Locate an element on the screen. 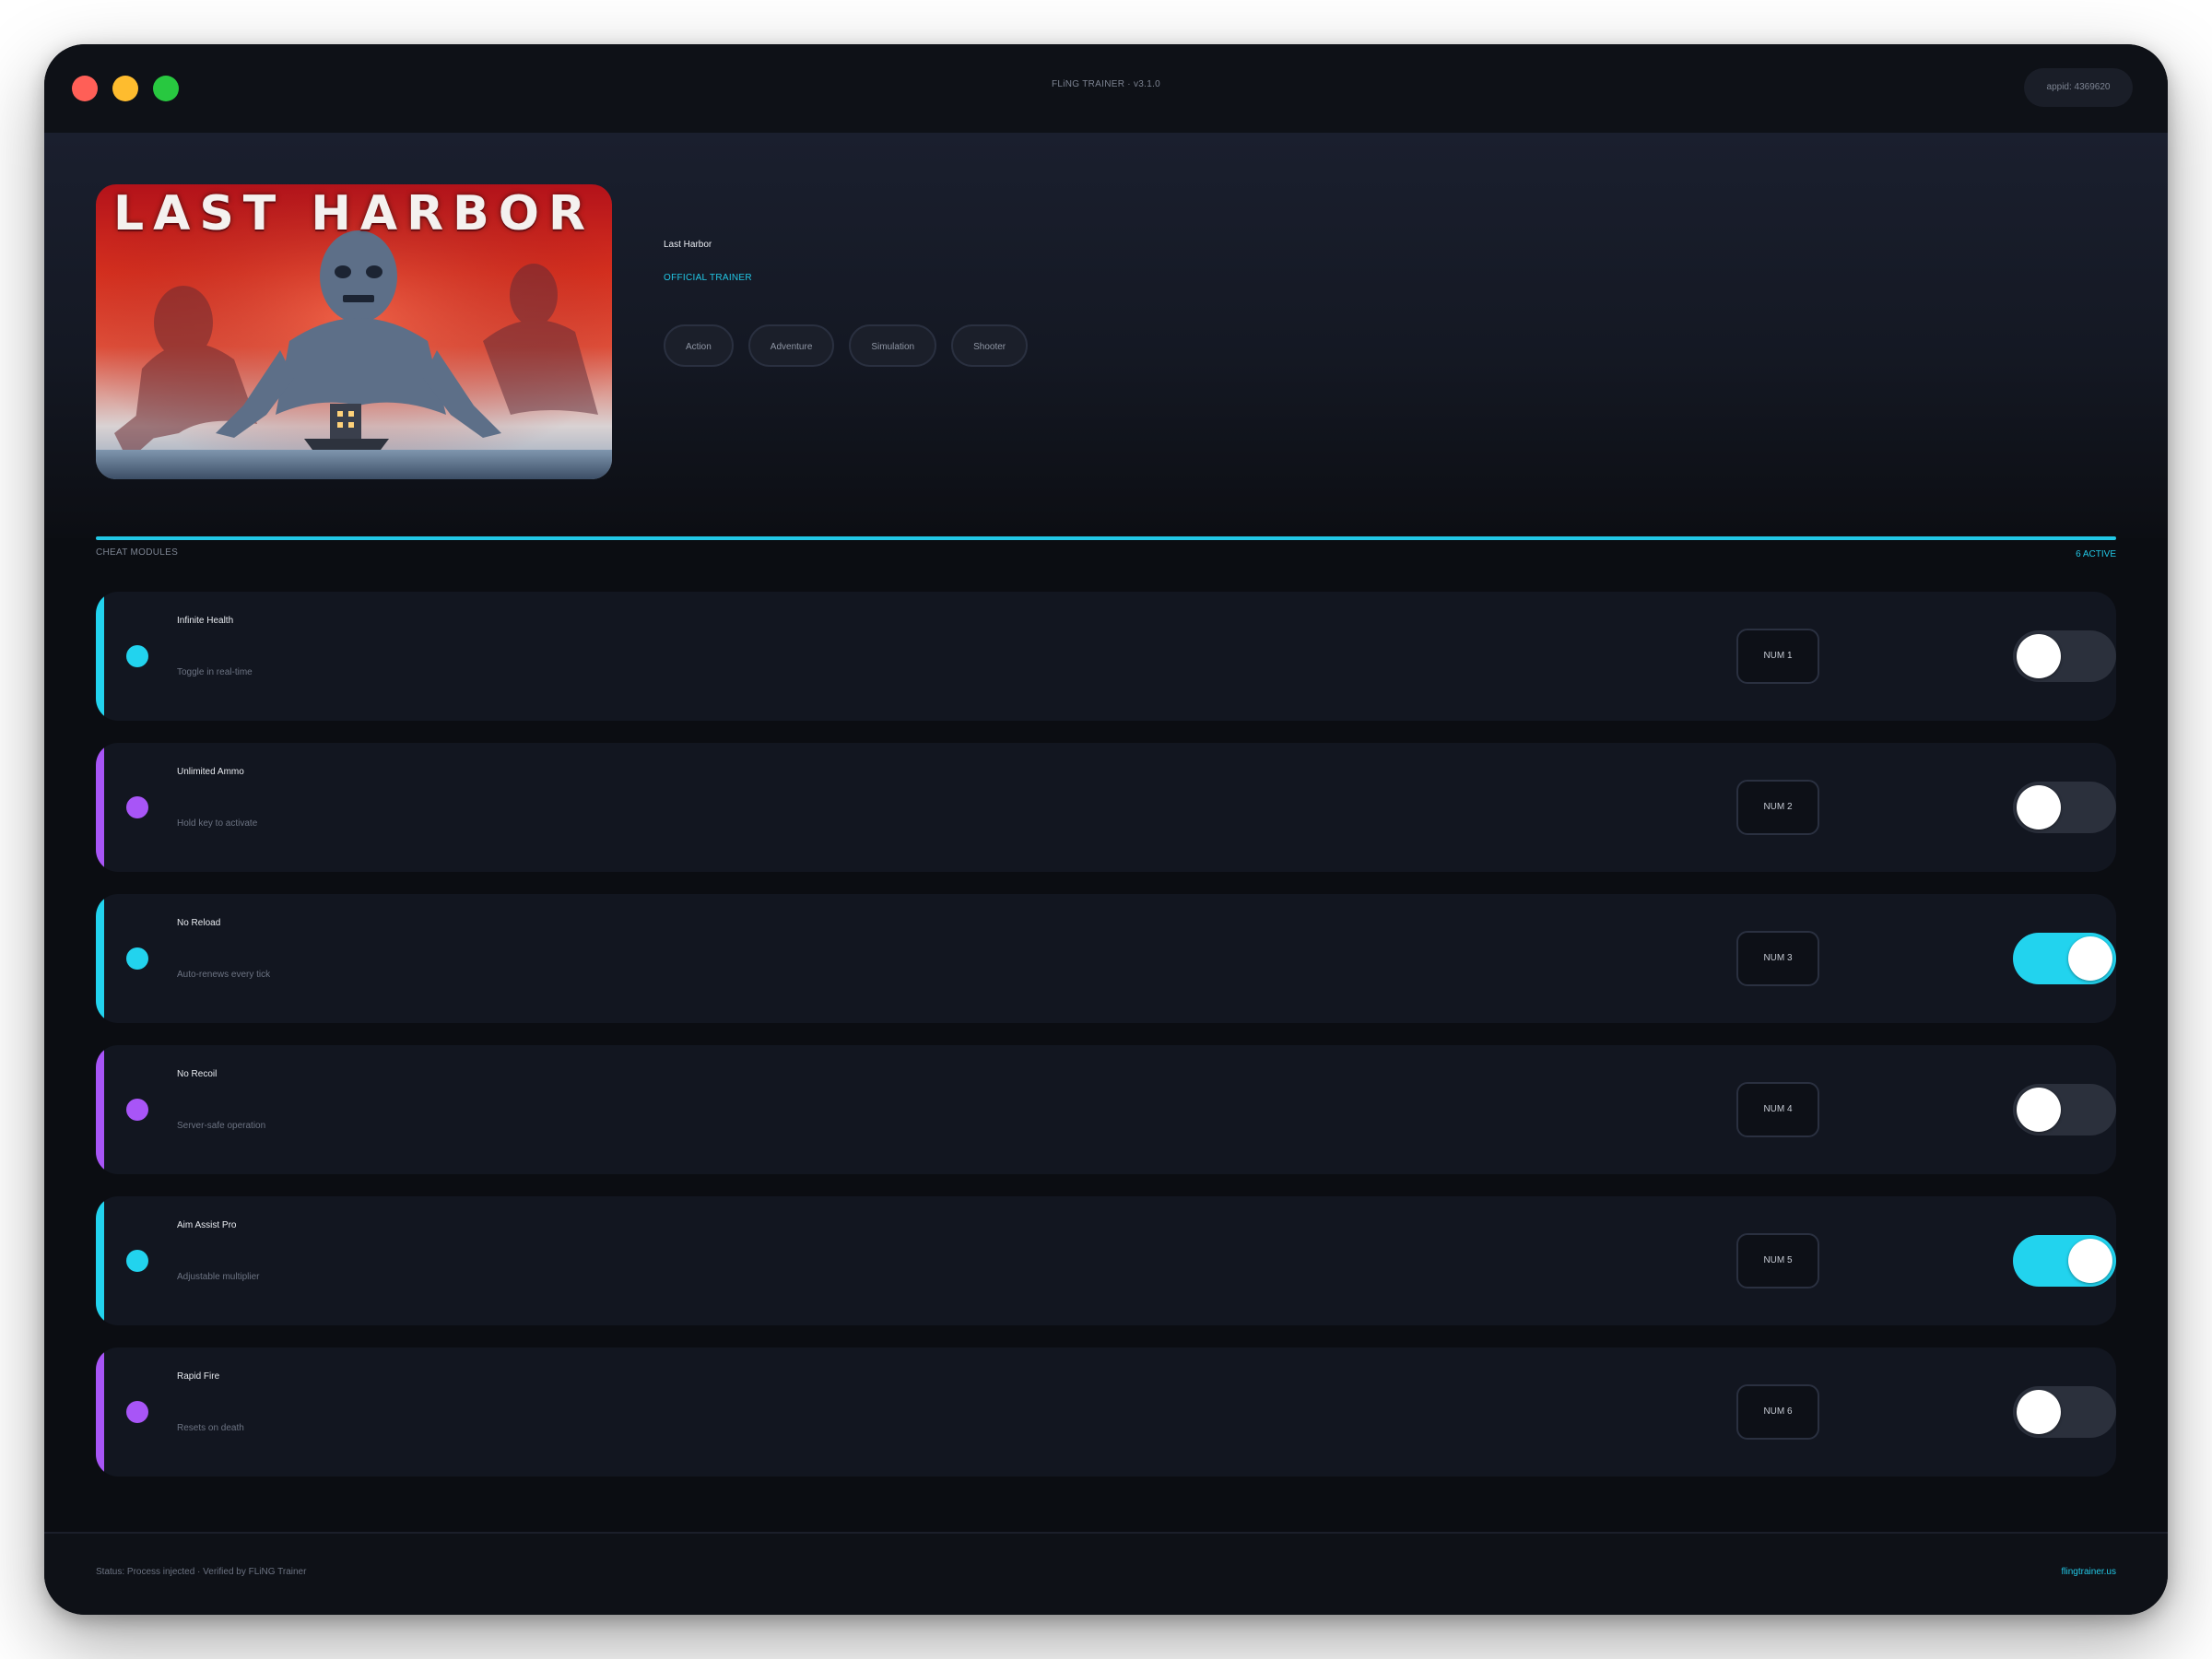 Image resolution: width=2212 pixels, height=1659 pixels. title-bar: FLiNG TRAINER · v3.1.0 appid: 4369620 is located at coordinates (1106, 89).